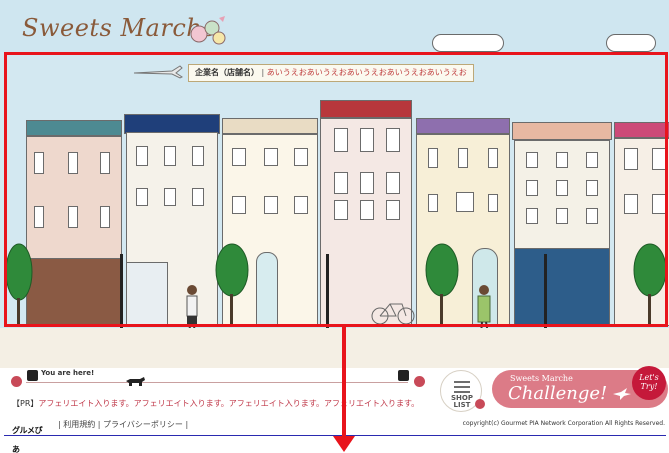 The image size is (669, 453). Describe the element at coordinates (208, 30) in the screenshot. I see `candy-icon` at that location.